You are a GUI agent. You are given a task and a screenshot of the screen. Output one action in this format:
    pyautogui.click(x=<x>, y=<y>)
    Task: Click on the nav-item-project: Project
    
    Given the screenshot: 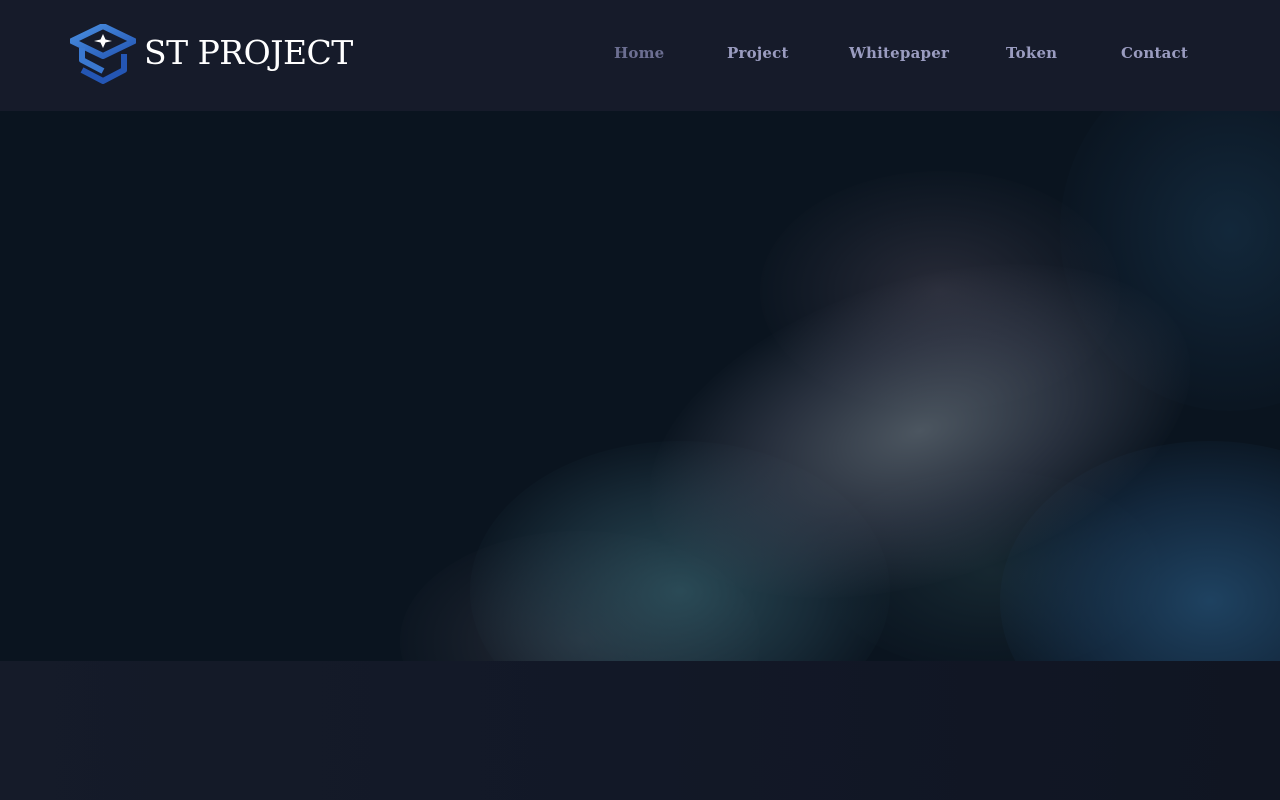 What is the action you would take?
    pyautogui.click(x=758, y=53)
    